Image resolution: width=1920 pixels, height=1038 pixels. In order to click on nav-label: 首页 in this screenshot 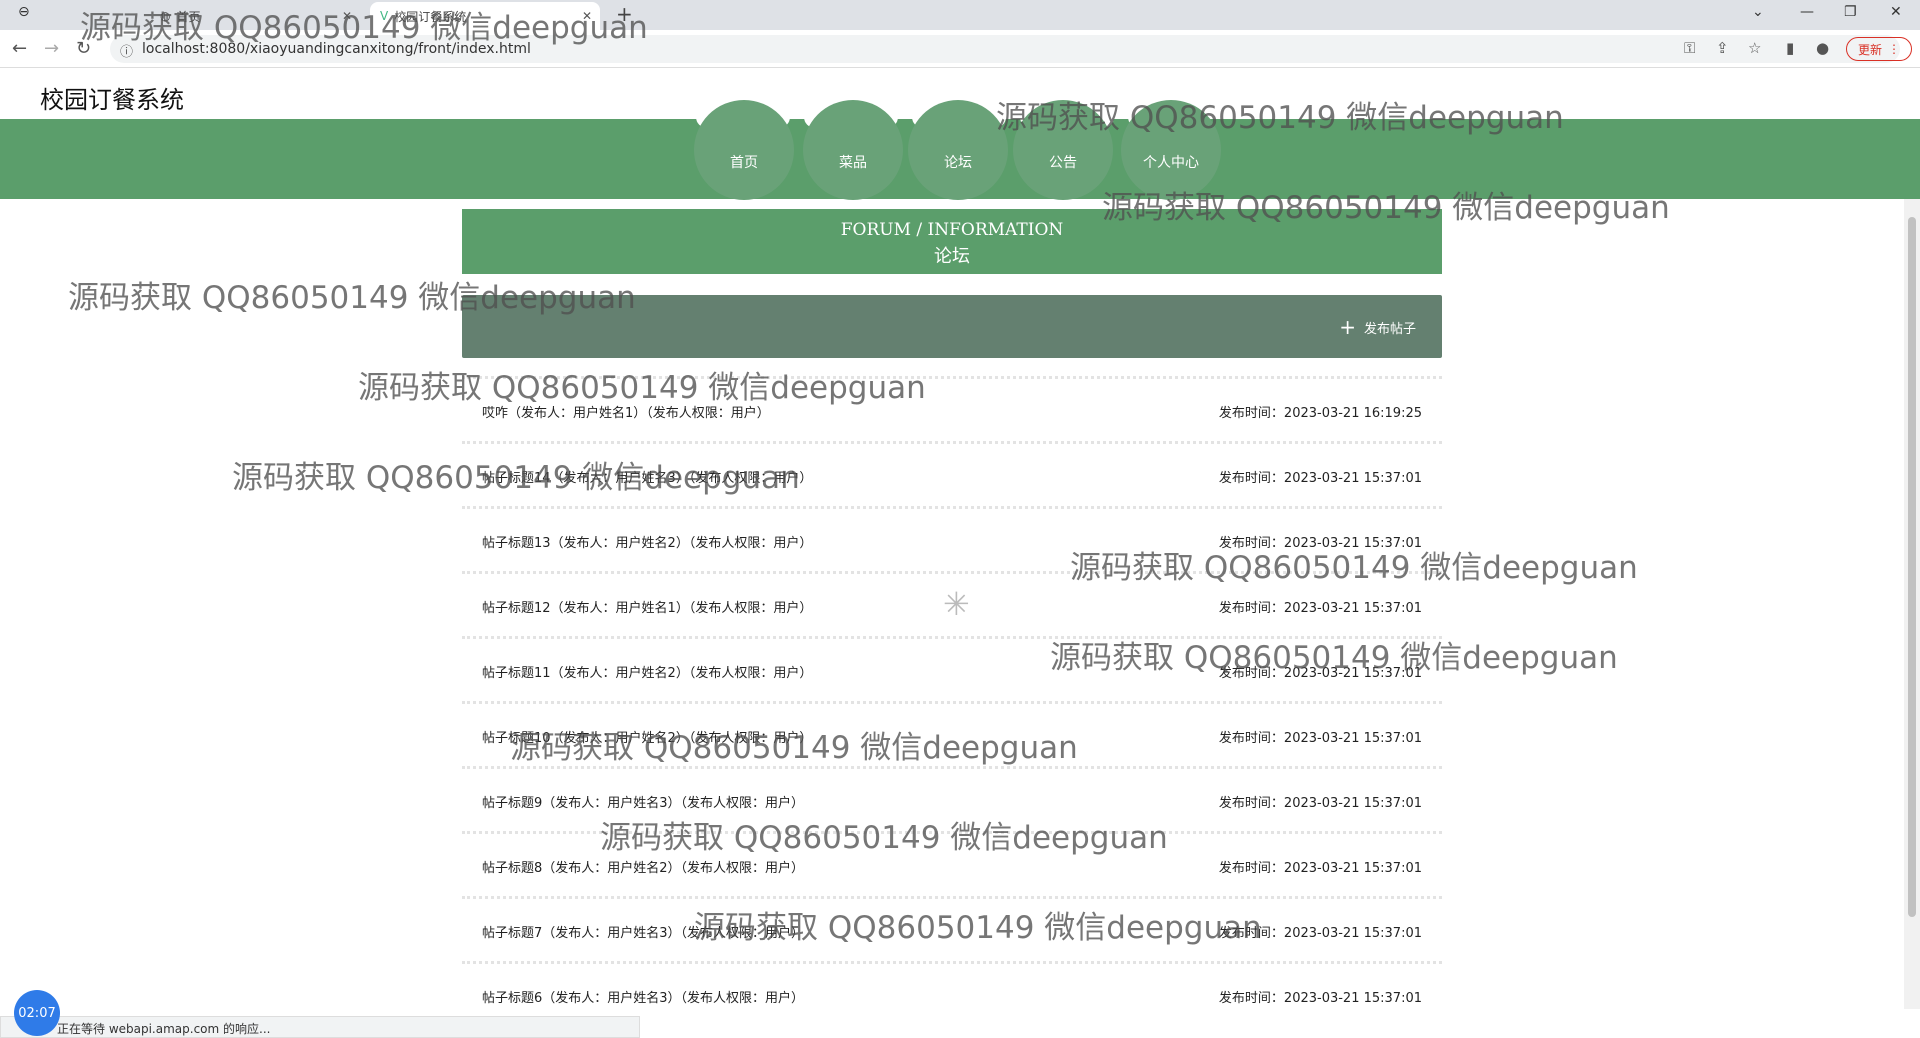, I will do `click(744, 163)`.